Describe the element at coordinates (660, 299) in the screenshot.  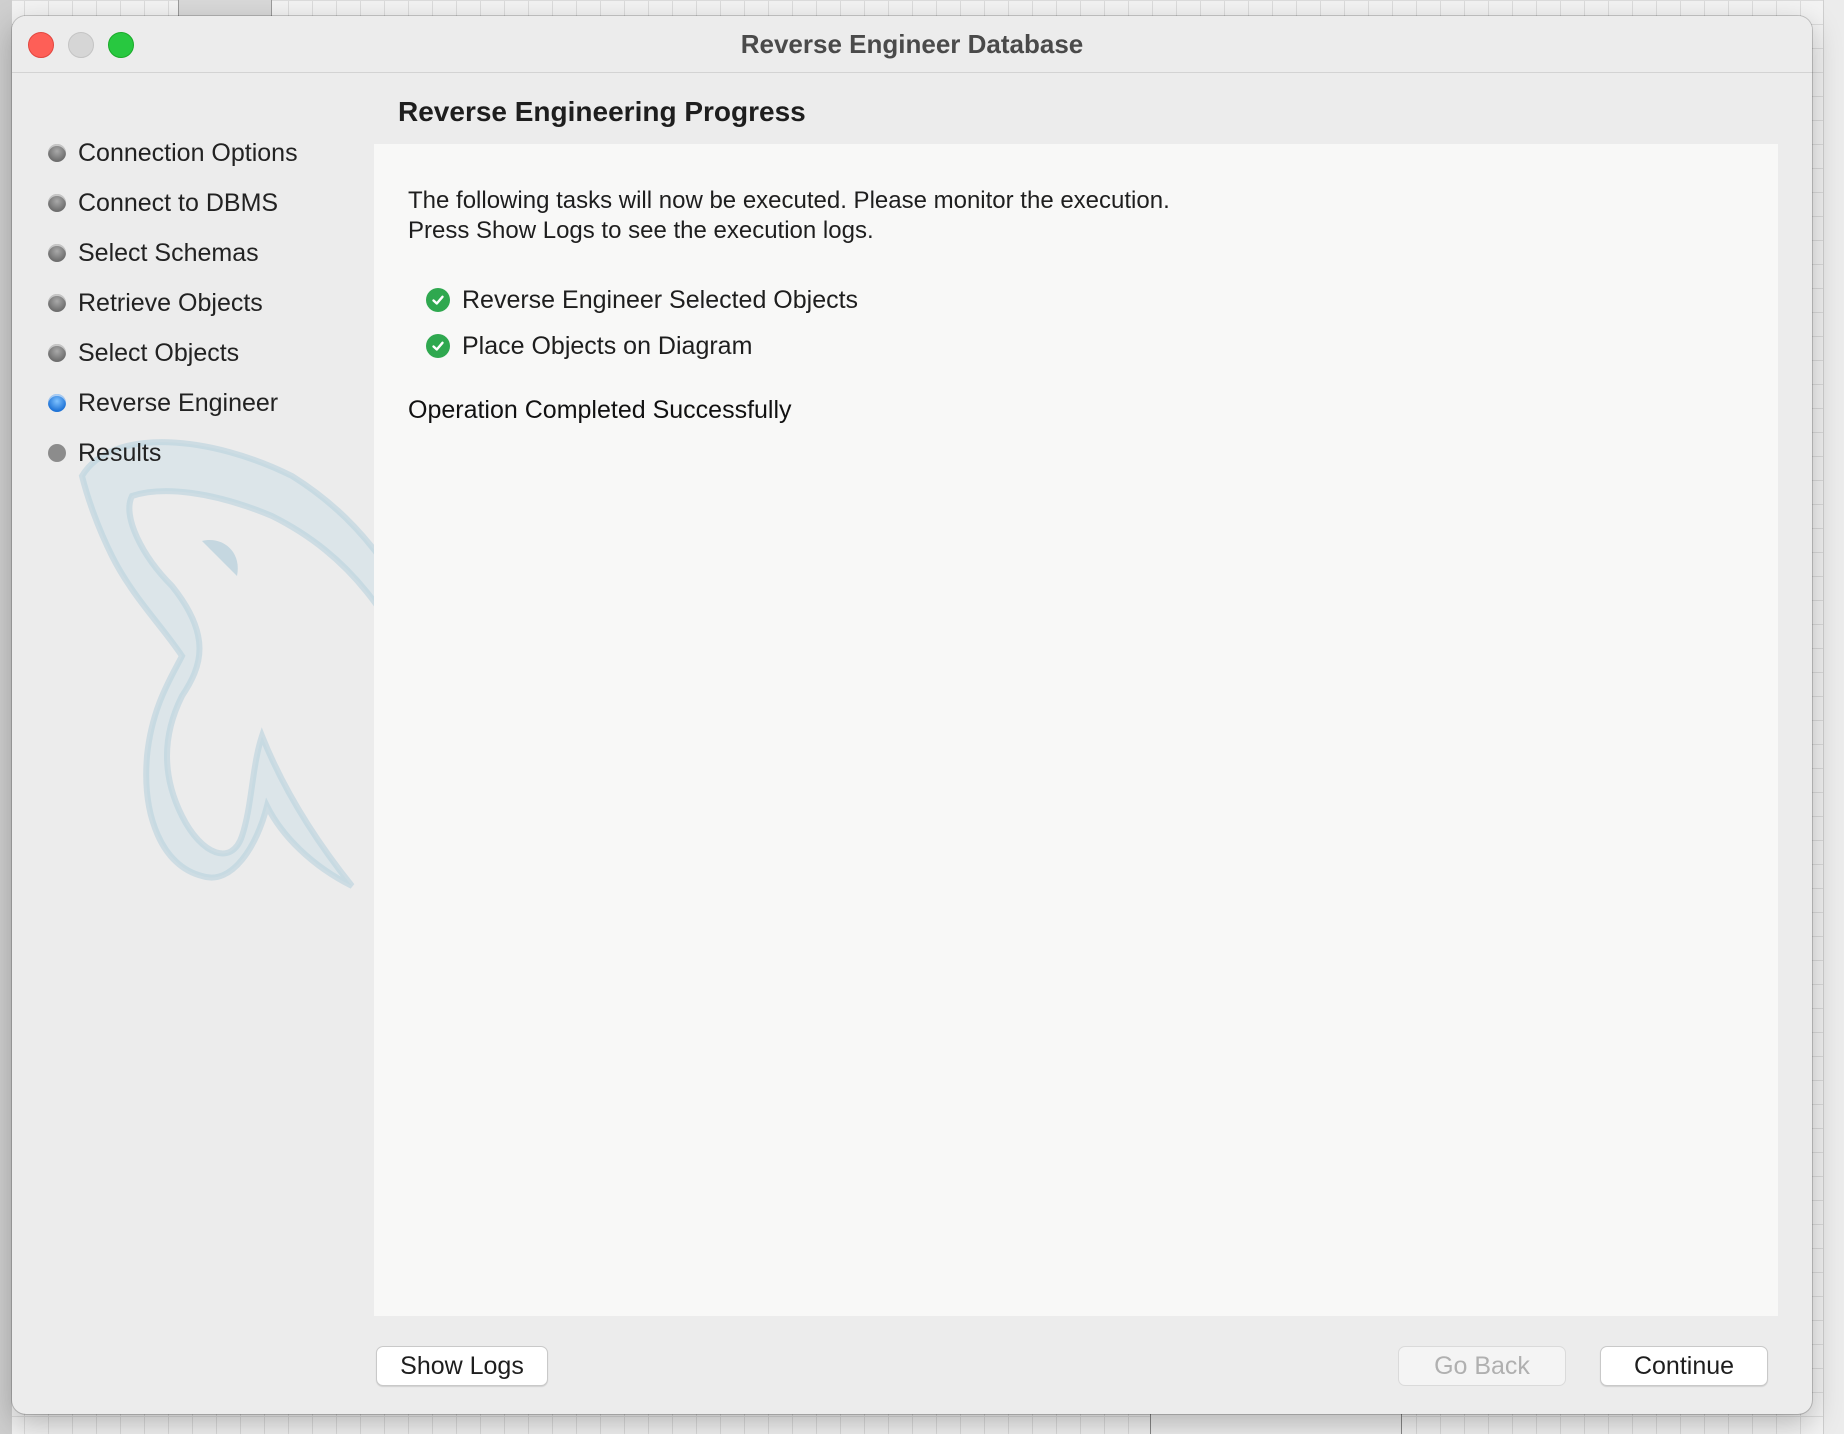
I see `task-label: Reverse Engineer Selected Objects` at that location.